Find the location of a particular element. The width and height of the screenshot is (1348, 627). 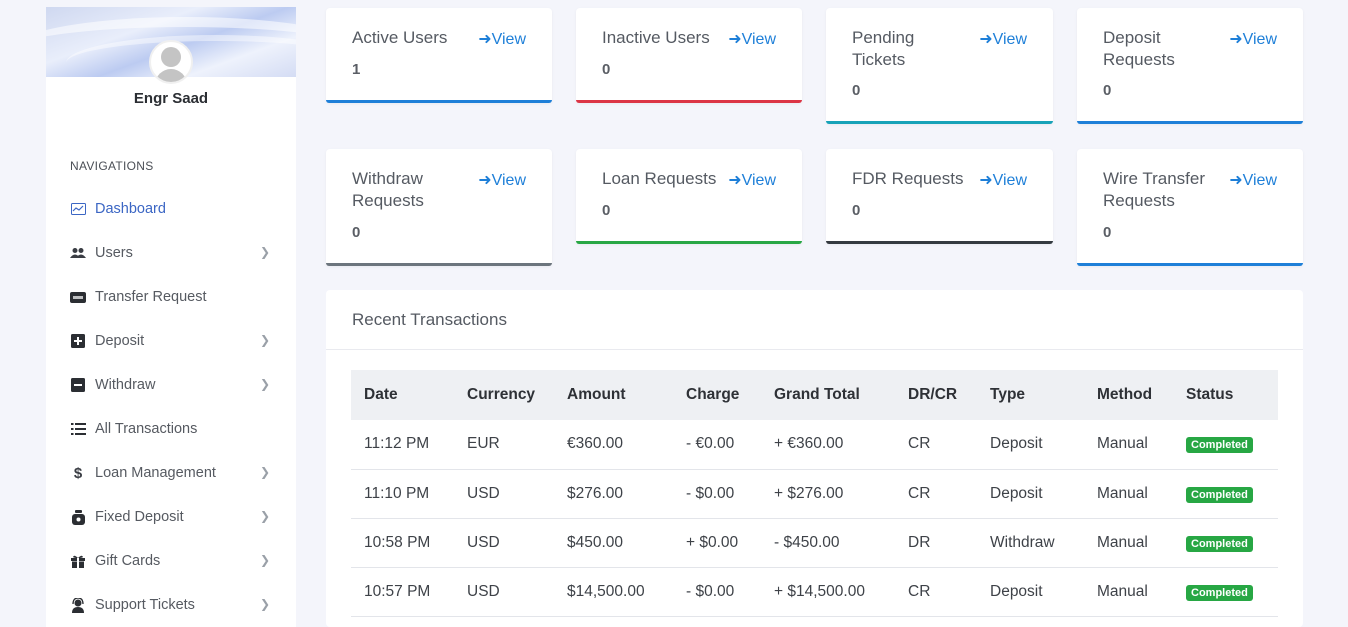

card-title: Pending Tickets is located at coordinates (883, 48).